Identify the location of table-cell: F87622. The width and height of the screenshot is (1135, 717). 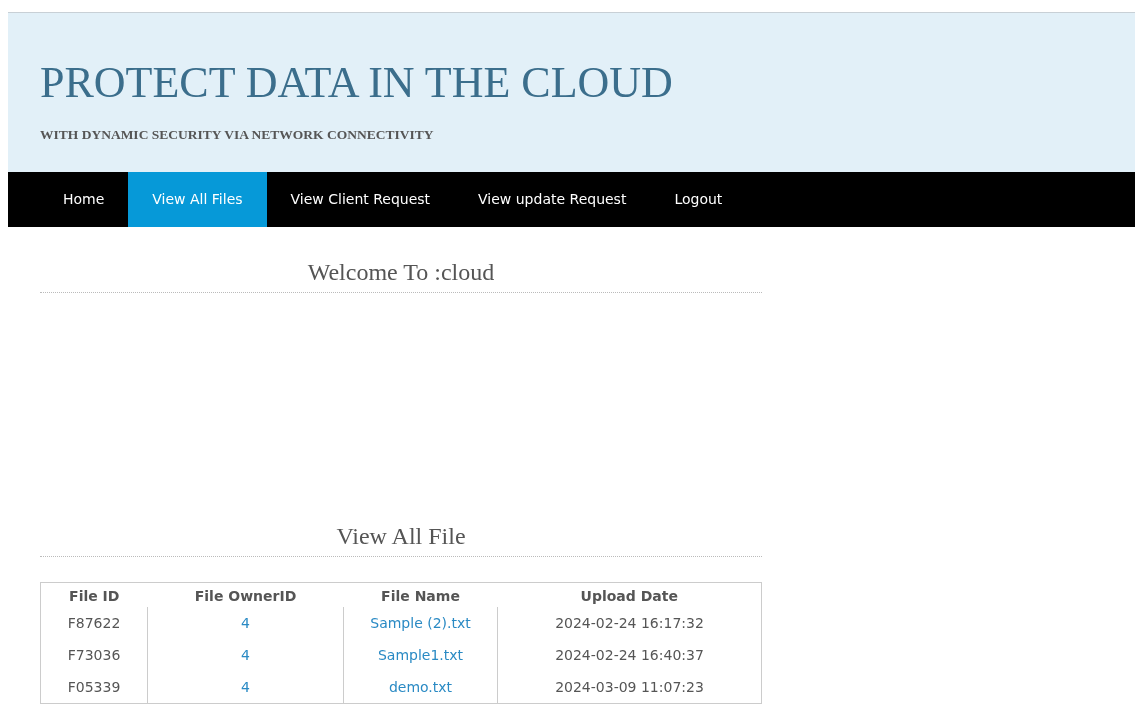
(94, 623).